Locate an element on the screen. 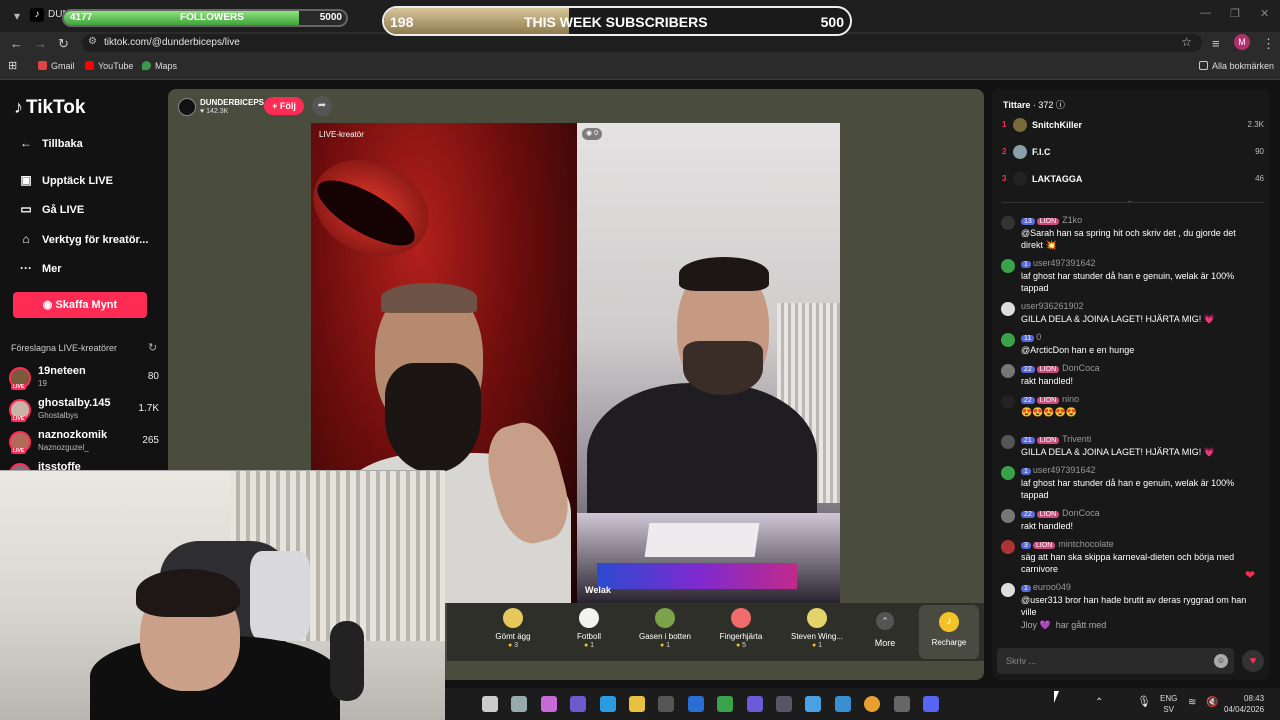 Image resolution: width=1280 pixels, height=720 pixels. gift-item: Fotboll ● 1 is located at coordinates (589, 628).